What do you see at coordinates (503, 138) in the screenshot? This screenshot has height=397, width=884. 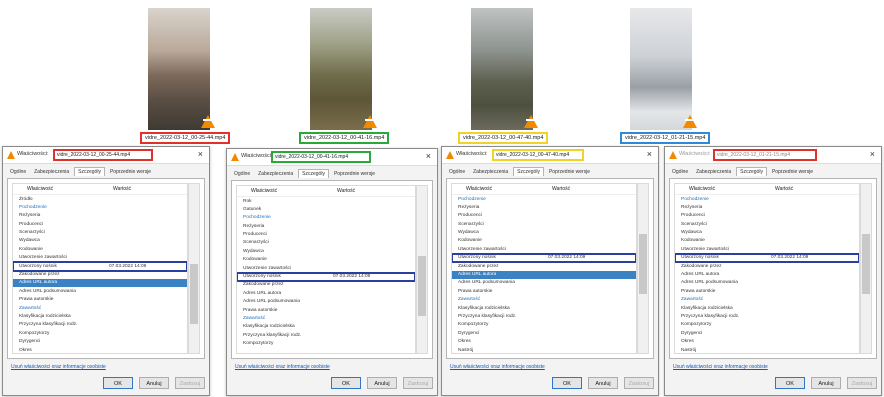 I see `file-label-3: vidre_2022-03-12_00-47-40.mp4` at bounding box center [503, 138].